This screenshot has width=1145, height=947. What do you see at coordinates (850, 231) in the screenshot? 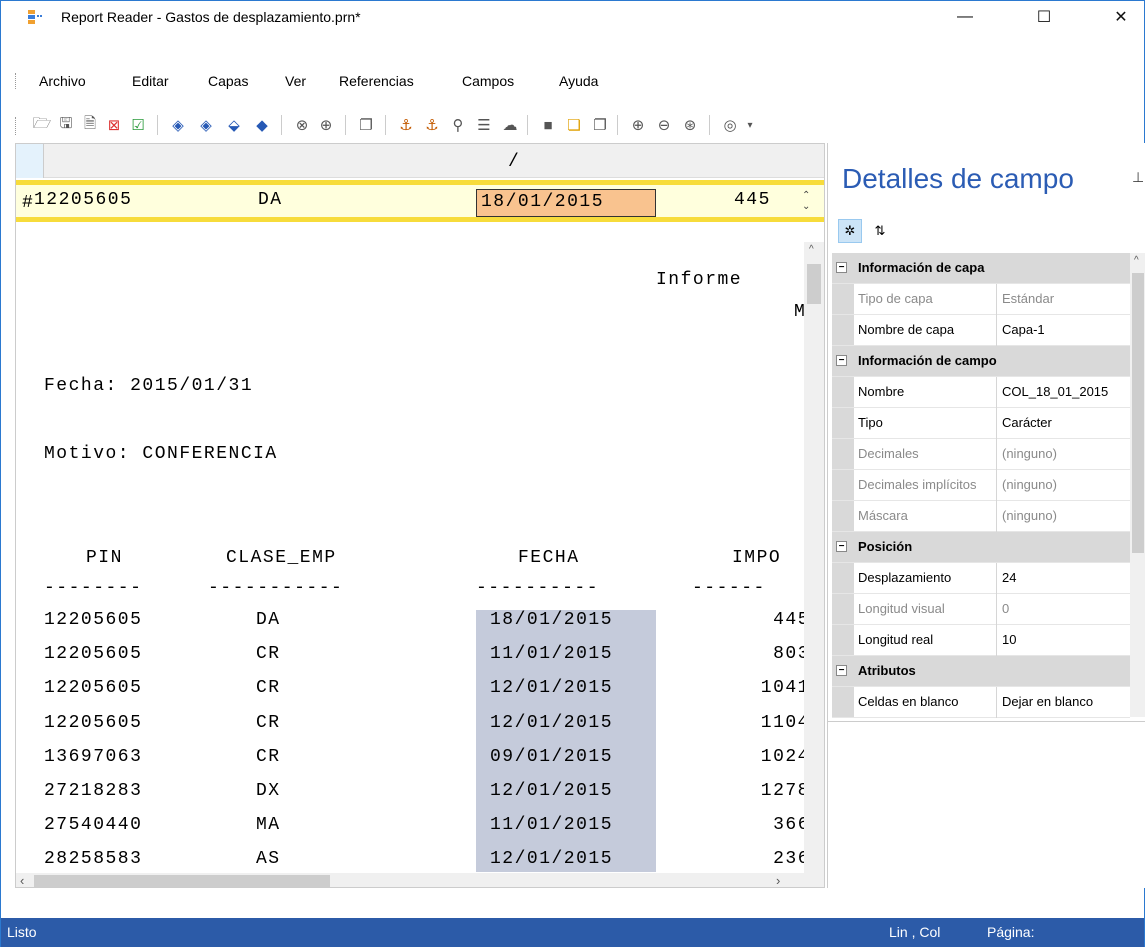
I see `categorized-icon: ✲` at bounding box center [850, 231].